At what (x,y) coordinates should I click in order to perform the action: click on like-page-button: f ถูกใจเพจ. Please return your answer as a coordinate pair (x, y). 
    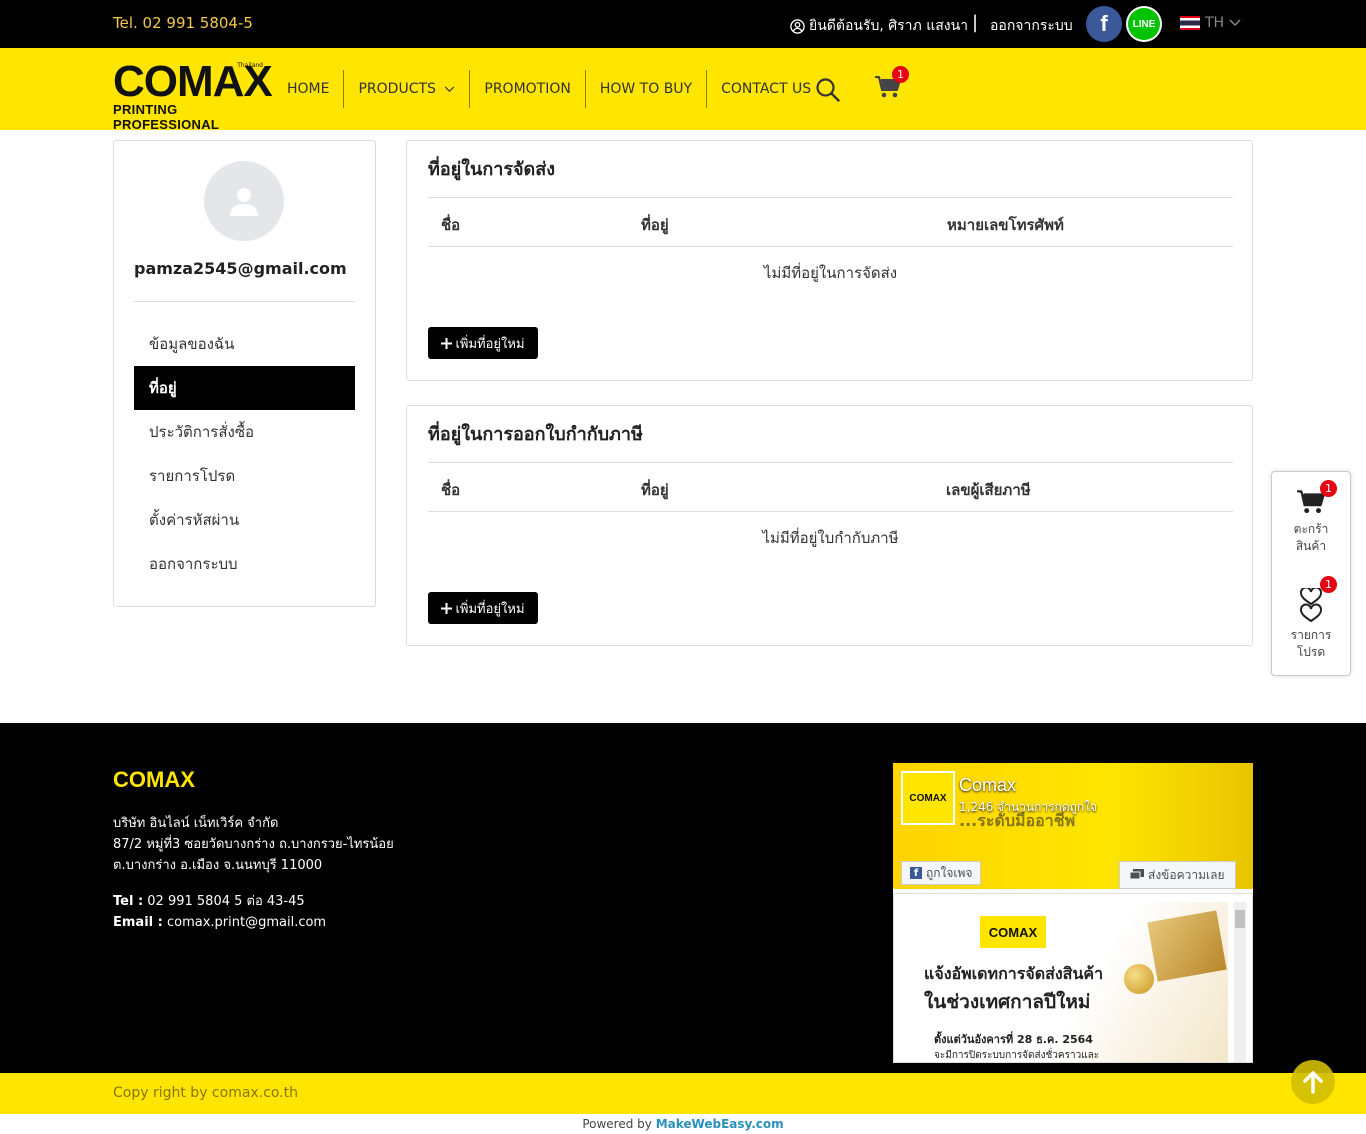
    Looking at the image, I should click on (941, 873).